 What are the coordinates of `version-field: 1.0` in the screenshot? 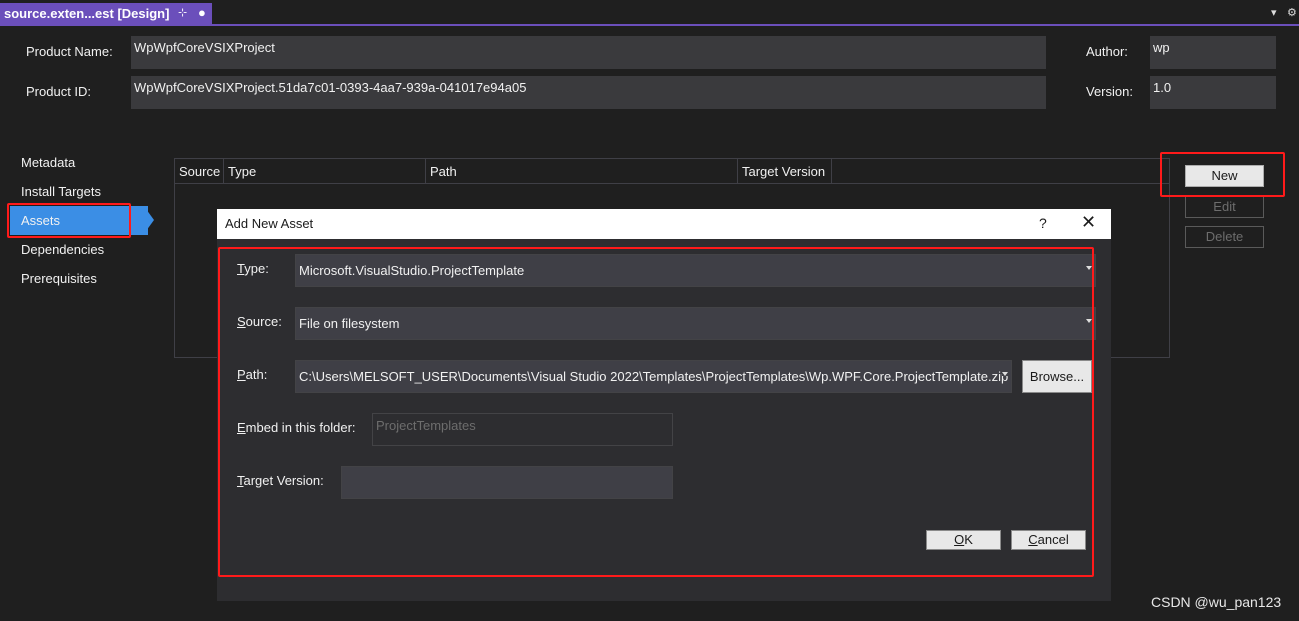 It's located at (1213, 92).